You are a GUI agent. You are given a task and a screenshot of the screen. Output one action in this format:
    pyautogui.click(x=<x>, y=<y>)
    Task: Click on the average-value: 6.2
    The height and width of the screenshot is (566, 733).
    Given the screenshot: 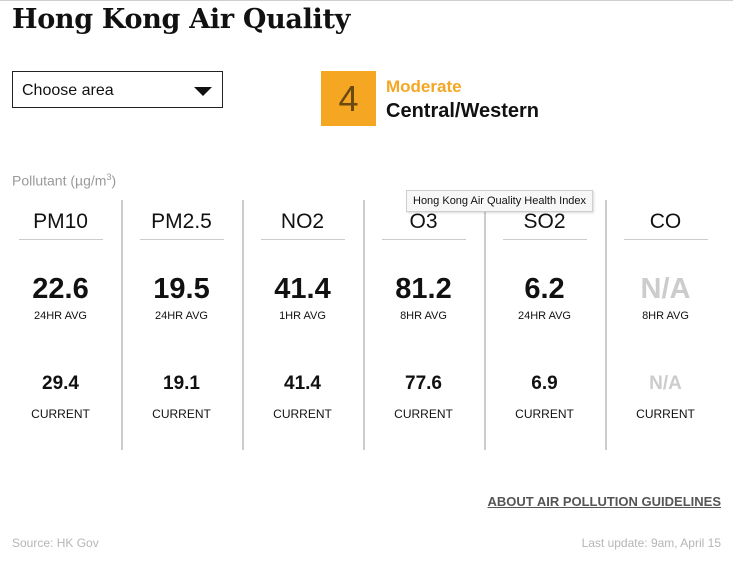 What is the action you would take?
    pyautogui.click(x=544, y=289)
    